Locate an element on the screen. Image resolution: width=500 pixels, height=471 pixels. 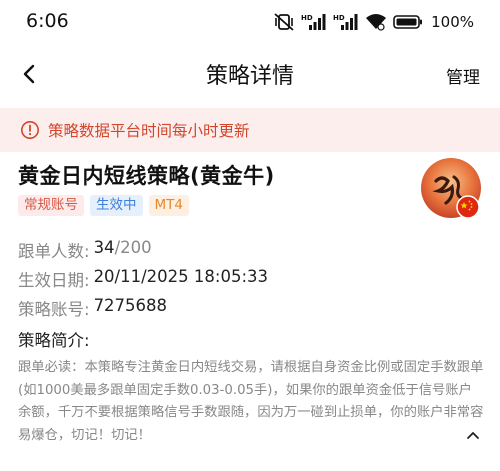
battery-icon is located at coordinates (408, 22).